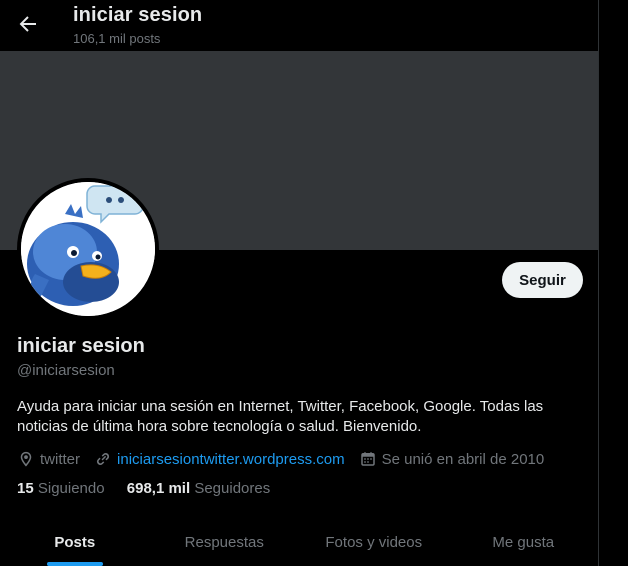 The height and width of the screenshot is (566, 628). I want to click on profile-header: iniciar sesion 106,1 mil posts, so click(299, 25).